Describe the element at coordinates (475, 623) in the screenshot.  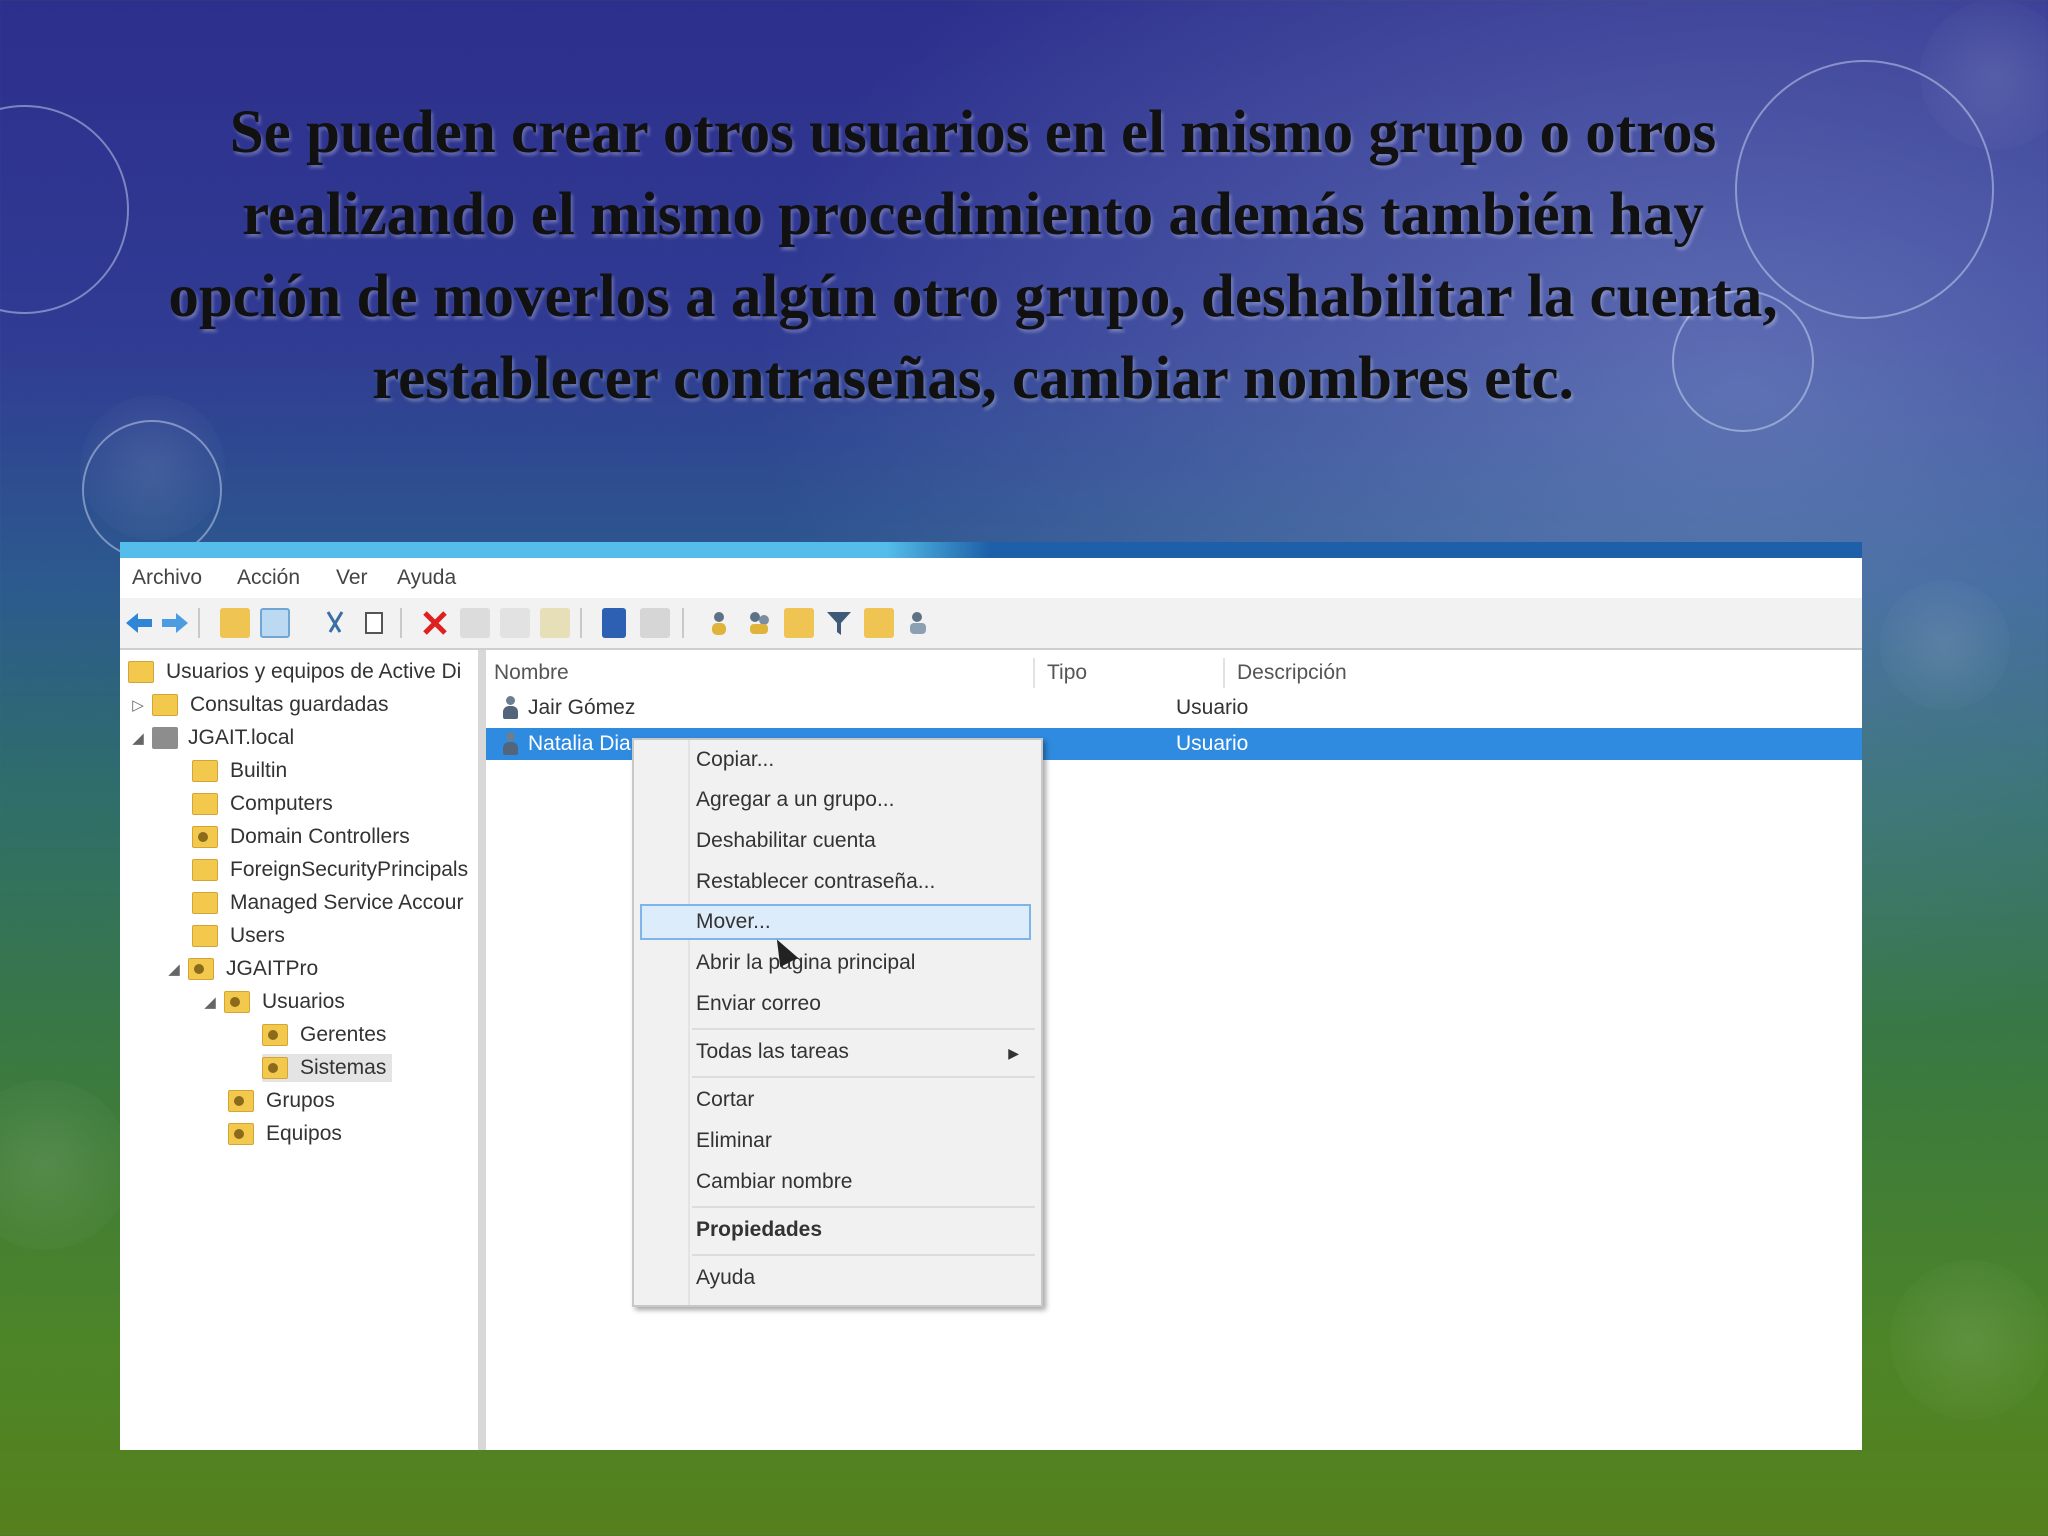
I see `properties-icon` at that location.